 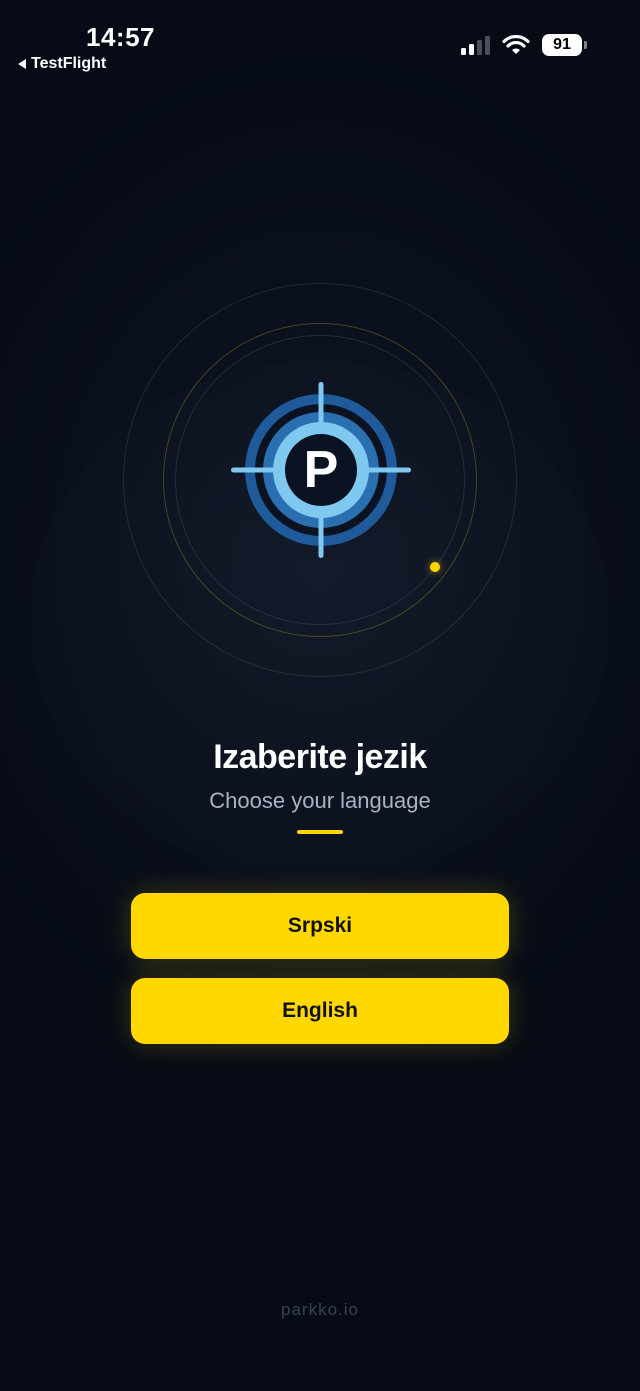 What do you see at coordinates (69, 63) in the screenshot?
I see `back-app-label: TestFlight` at bounding box center [69, 63].